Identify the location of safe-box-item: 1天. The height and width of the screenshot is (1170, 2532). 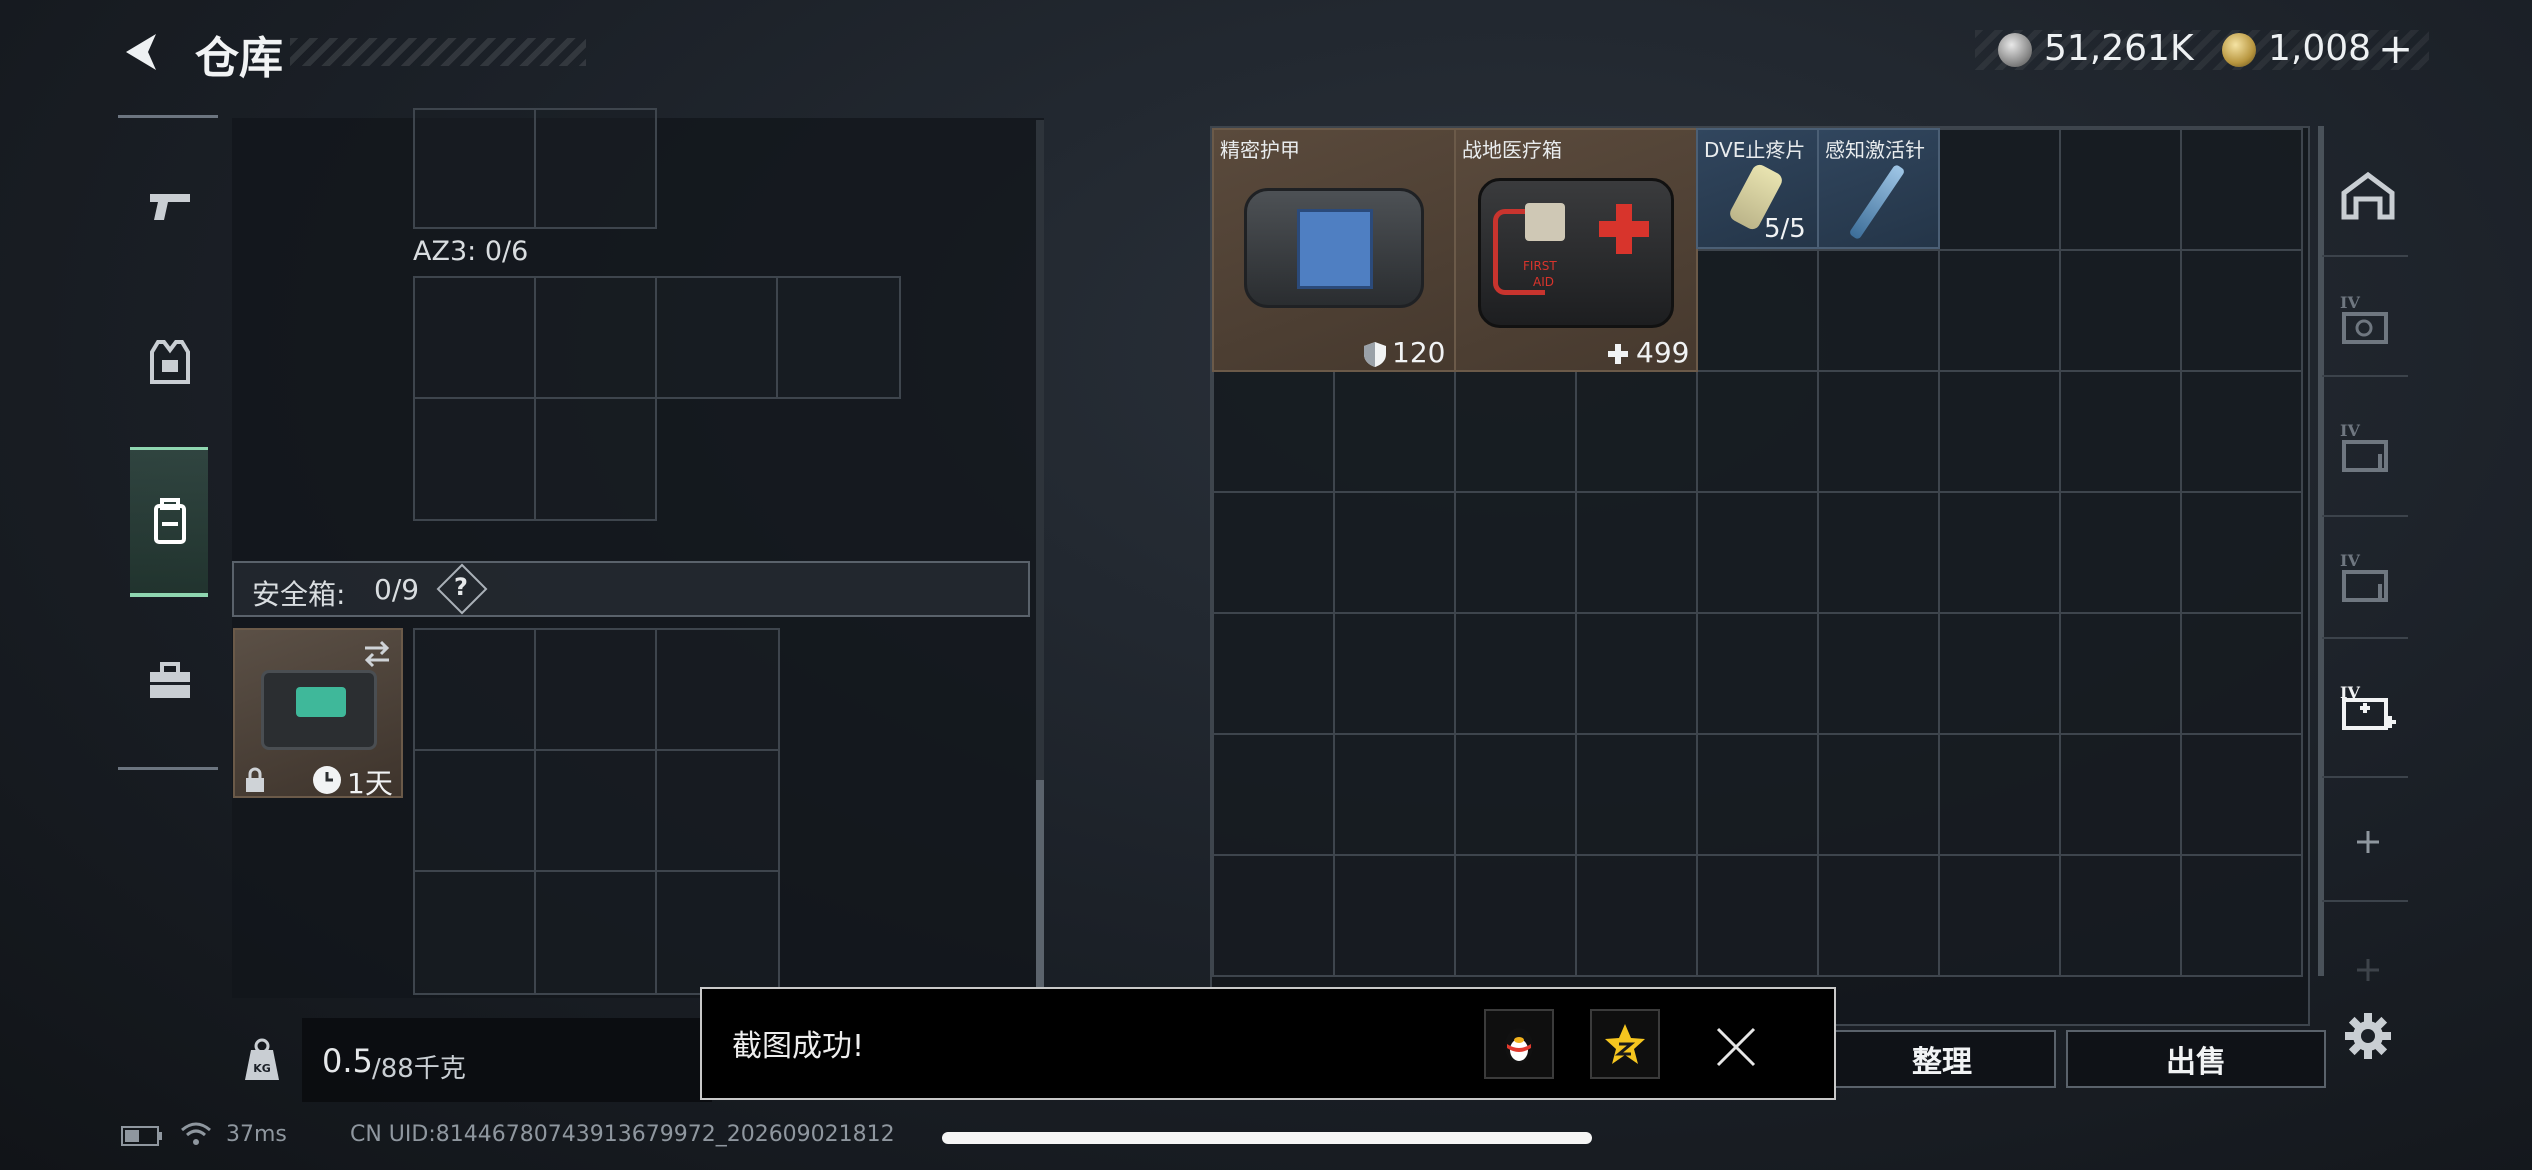
(318, 714).